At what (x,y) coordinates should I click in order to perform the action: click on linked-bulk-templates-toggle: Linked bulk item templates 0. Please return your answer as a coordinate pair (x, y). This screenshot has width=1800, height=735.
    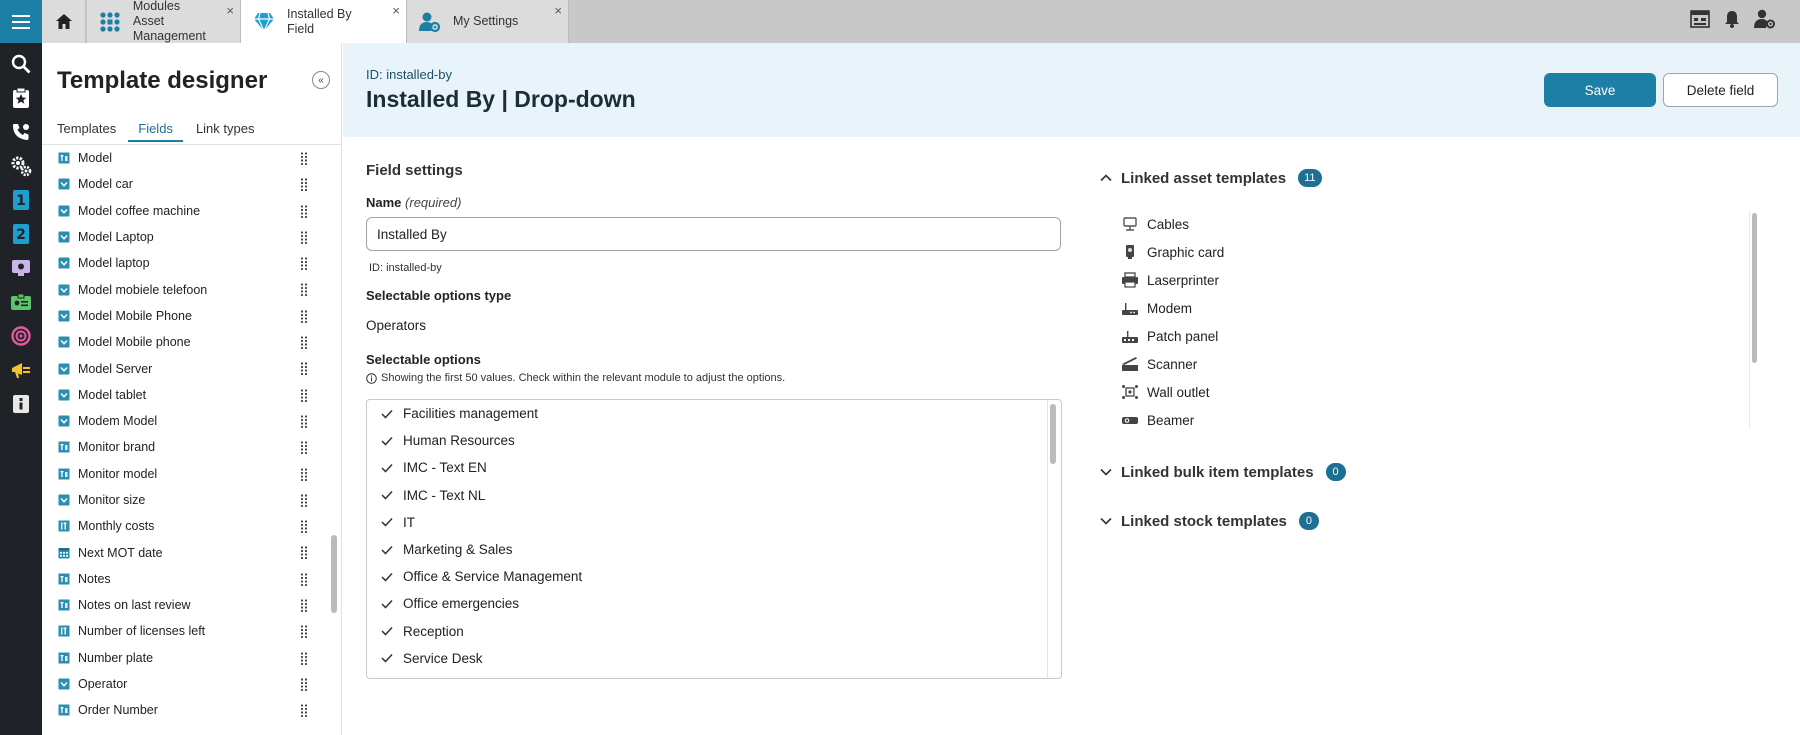
    Looking at the image, I should click on (1222, 472).